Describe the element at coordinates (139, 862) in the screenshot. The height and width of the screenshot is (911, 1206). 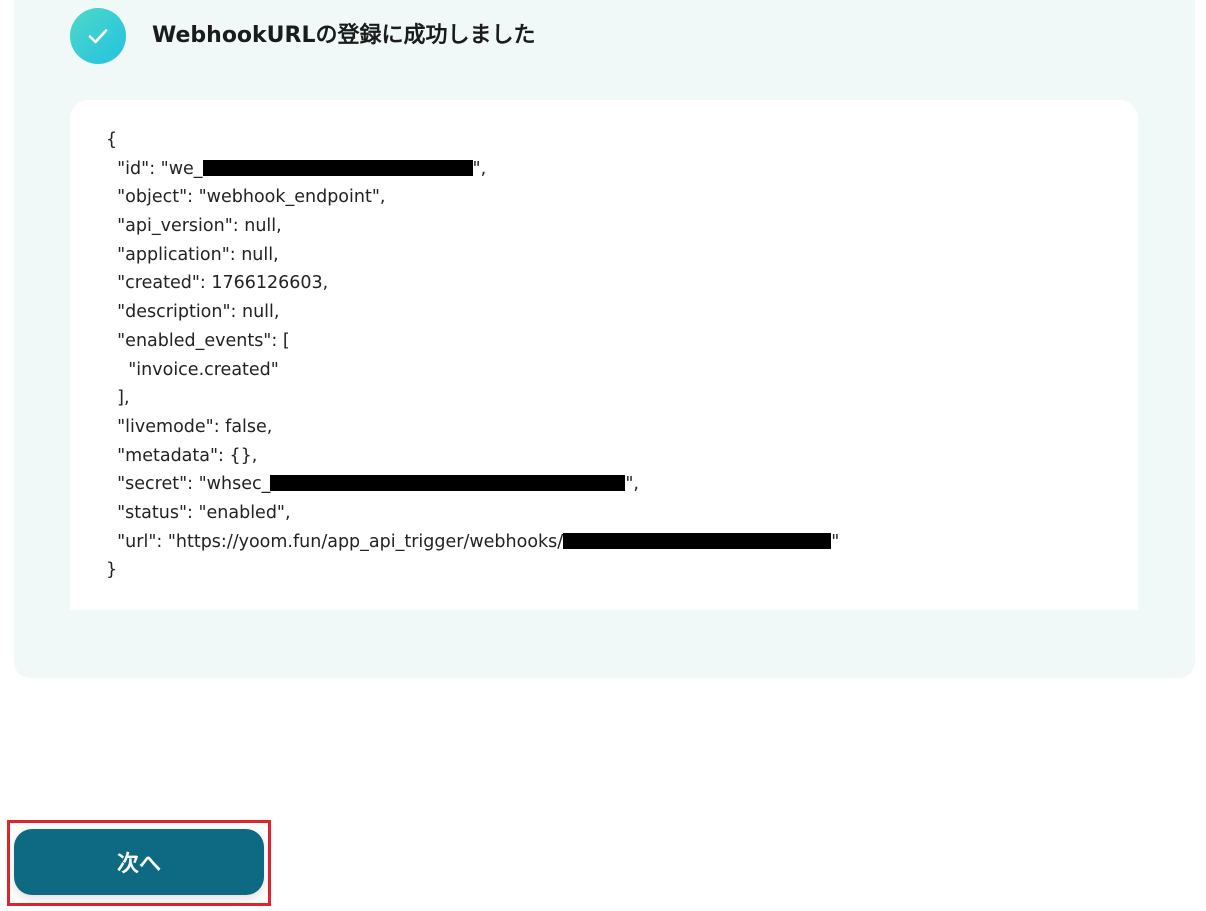
I see `next-button: 次へ` at that location.